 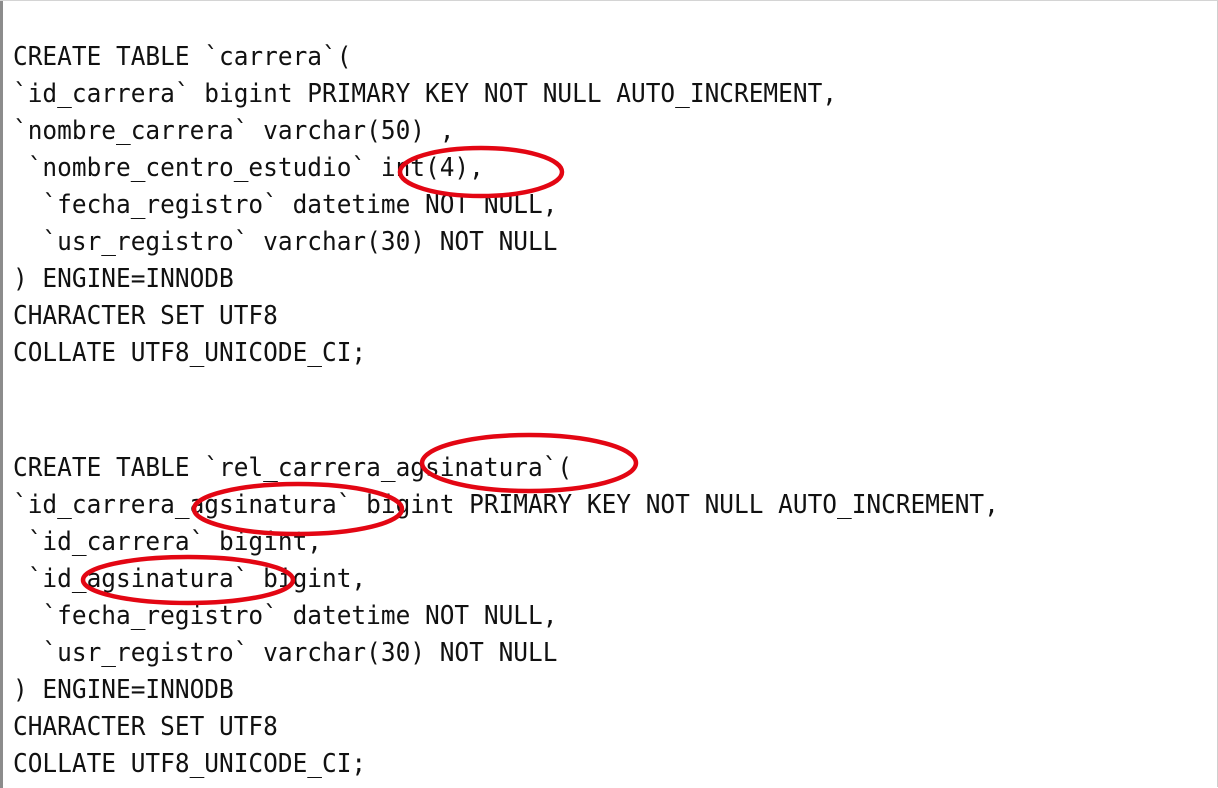 What do you see at coordinates (168, 542) in the screenshot?
I see `code-line: `id_carrera` bigint,` at bounding box center [168, 542].